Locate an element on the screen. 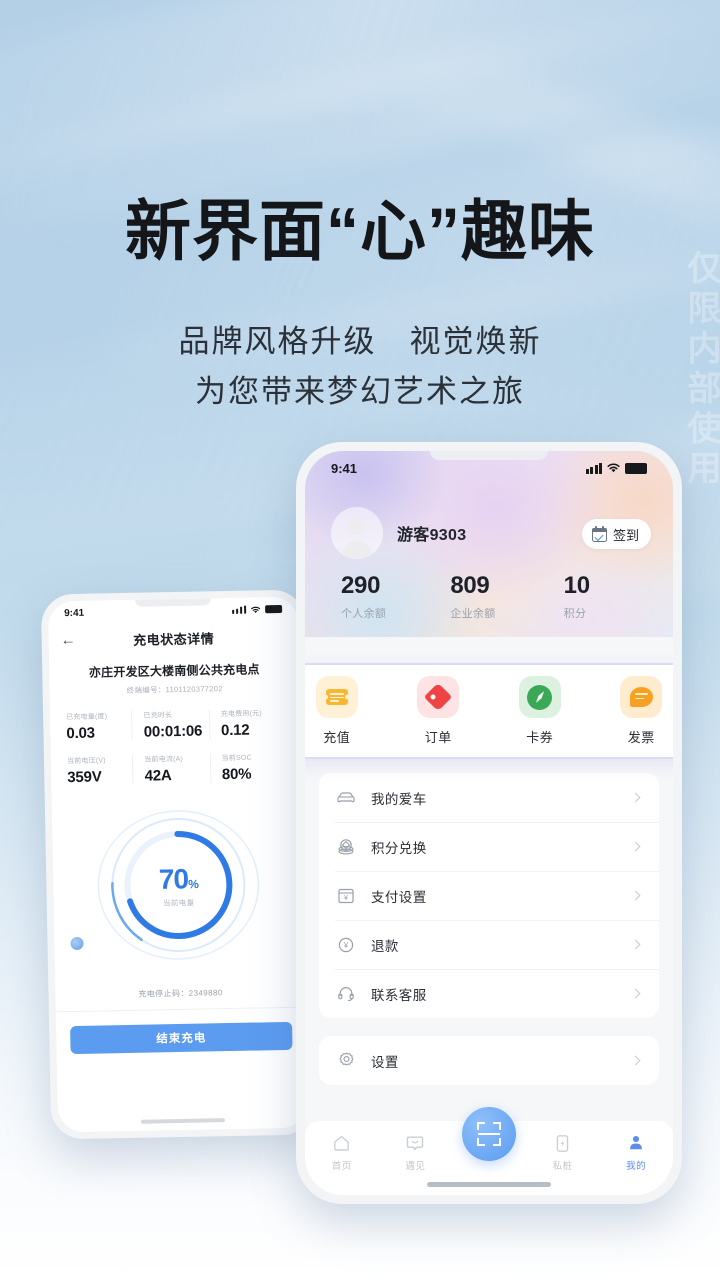 Image resolution: width=720 pixels, height=1280 pixels. quick-action-recharge: 充值 is located at coordinates (346, 711).